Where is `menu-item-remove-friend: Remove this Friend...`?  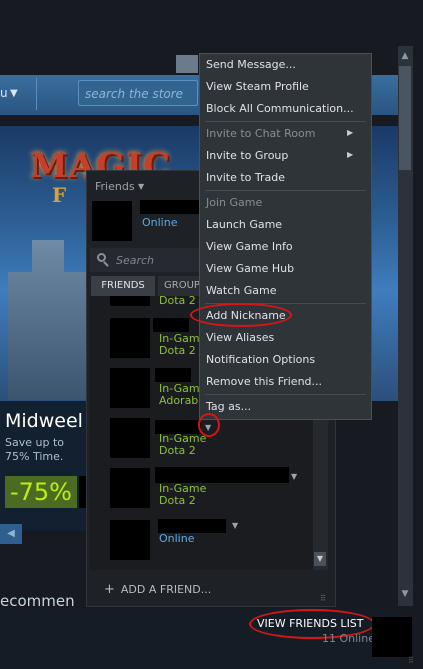 menu-item-remove-friend: Remove this Friend... is located at coordinates (264, 381).